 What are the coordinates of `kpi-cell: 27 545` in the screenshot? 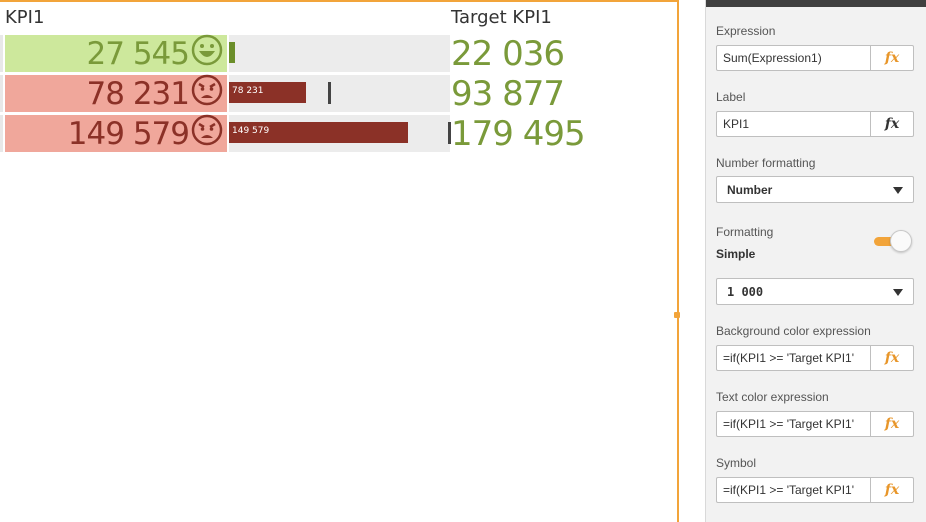 It's located at (116, 54).